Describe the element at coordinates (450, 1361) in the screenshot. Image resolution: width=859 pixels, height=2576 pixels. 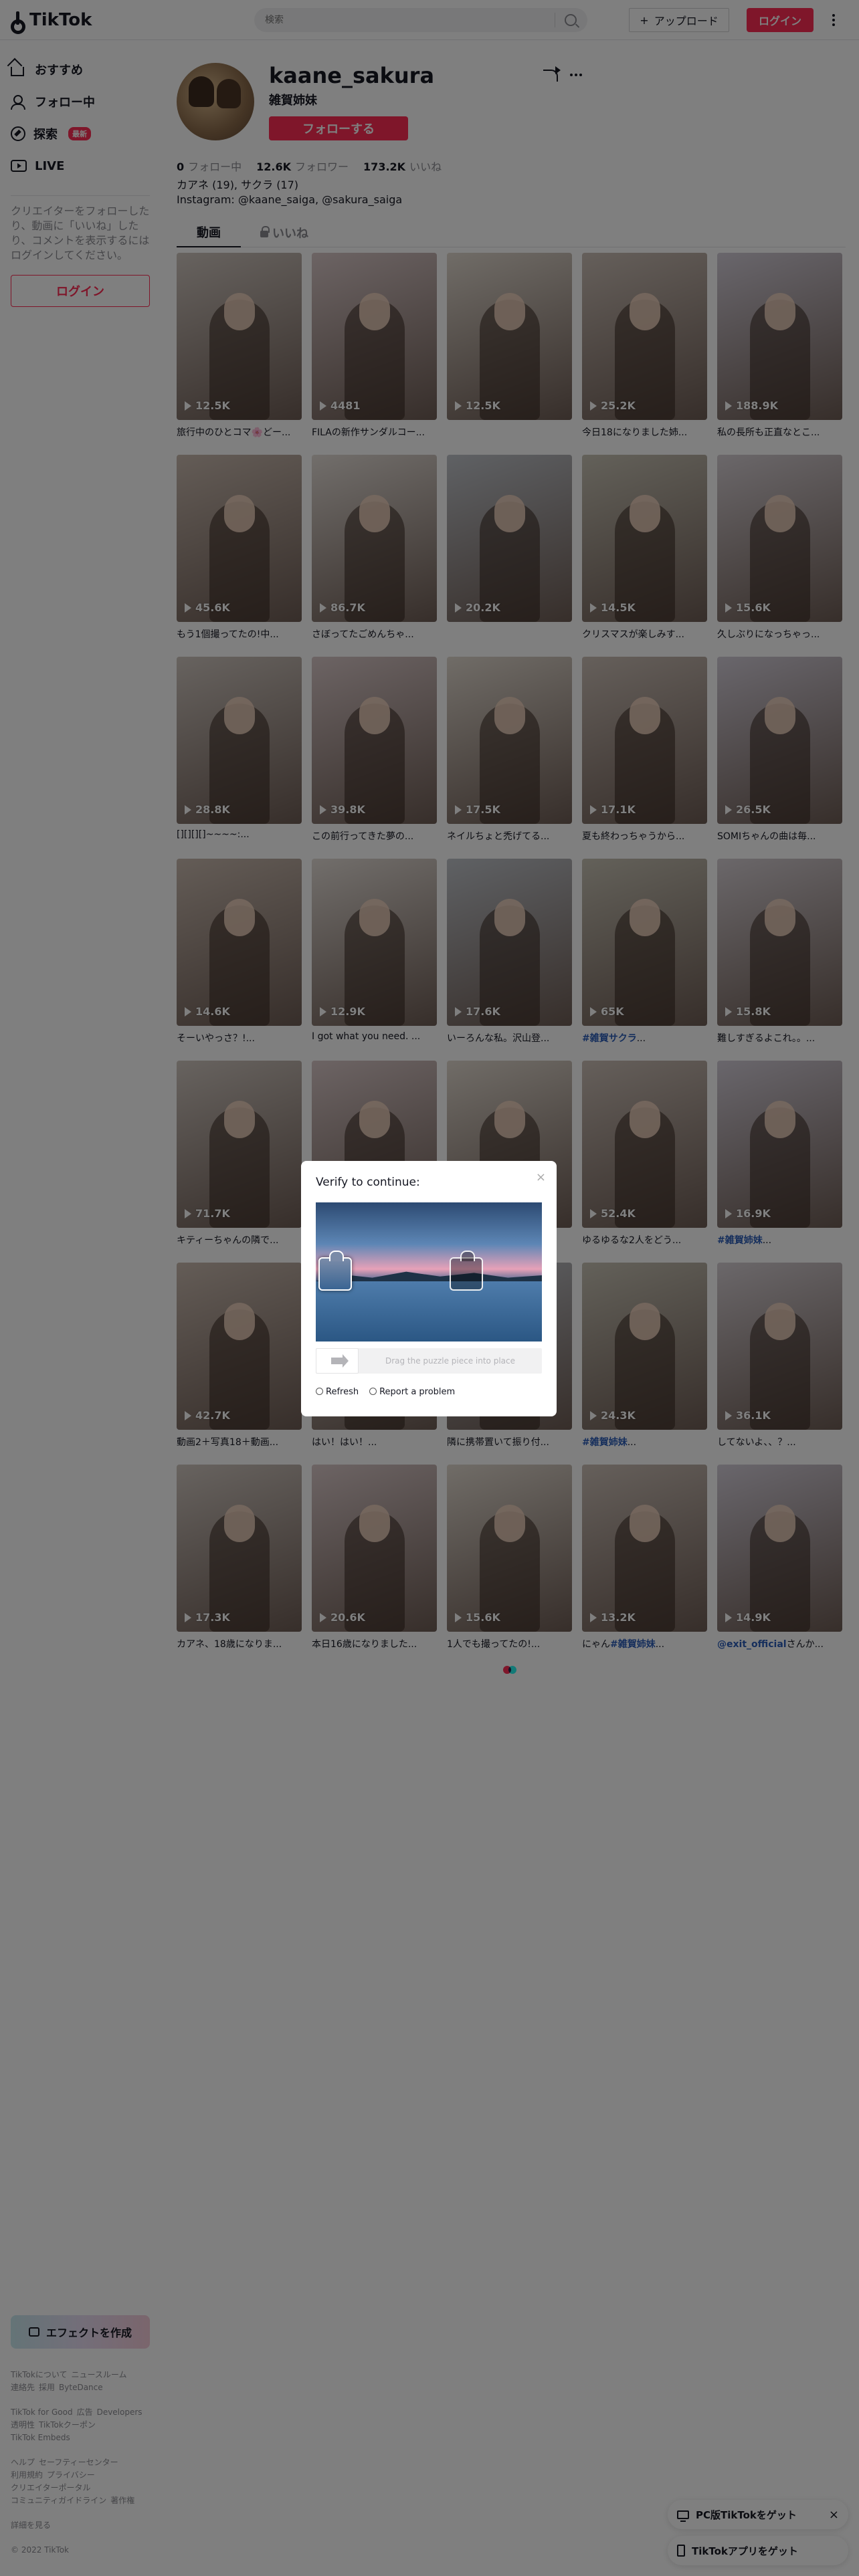
I see `slider-hint: Drag the puzzle piece into place` at that location.